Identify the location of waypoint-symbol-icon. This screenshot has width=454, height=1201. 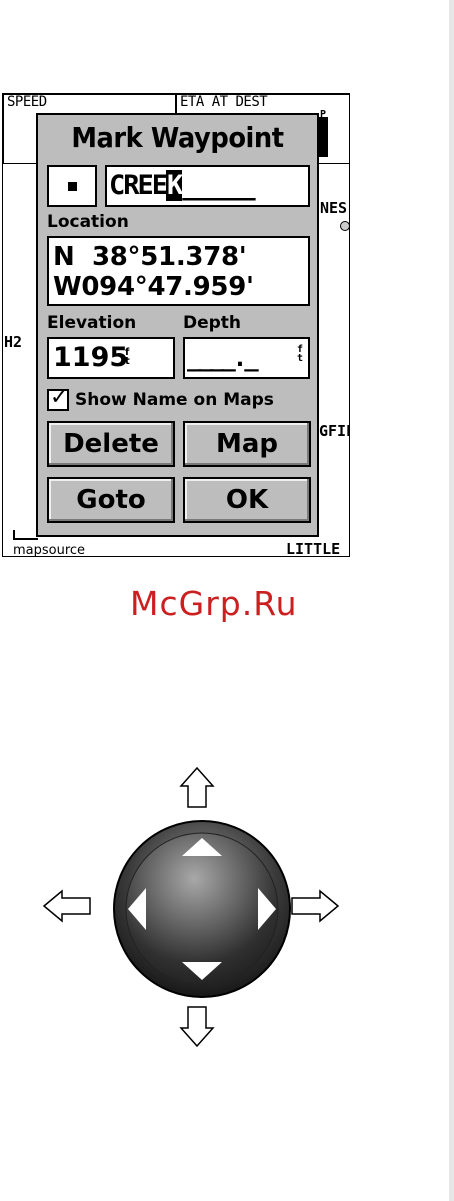
(72, 186).